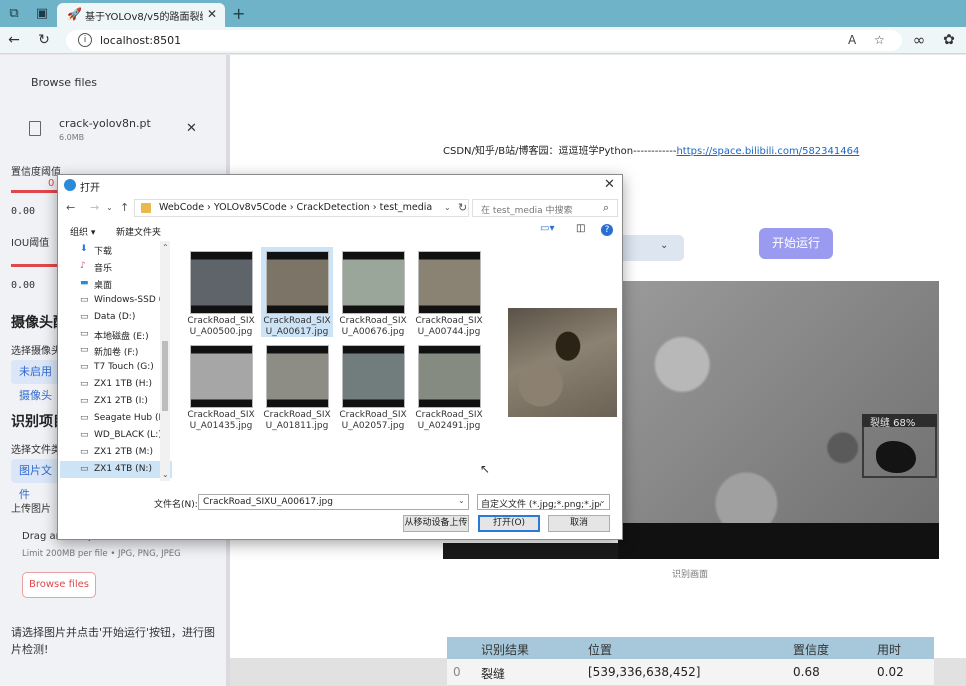 Image resolution: width=966 pixels, height=686 pixels. I want to click on tree-item: ▭ WD_BLACK (L:), so click(116, 435).